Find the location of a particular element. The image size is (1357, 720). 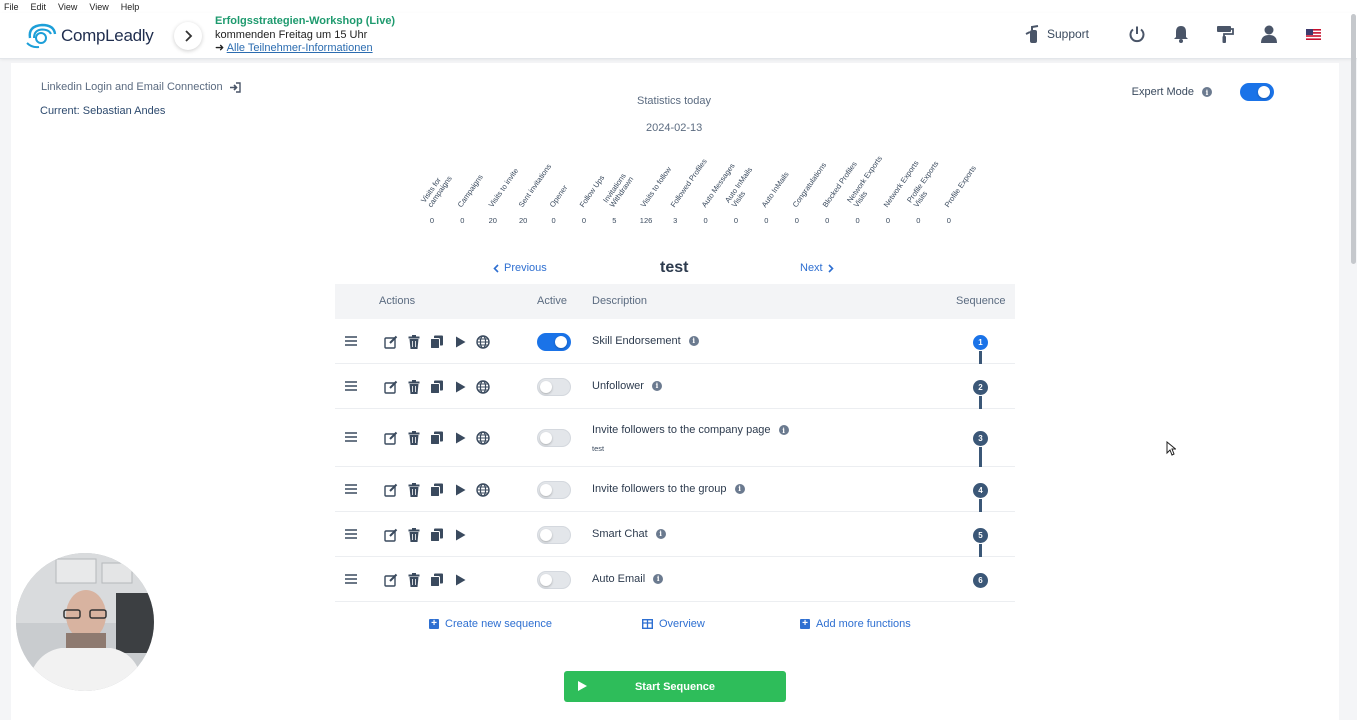

support-label: Support is located at coordinates (1067, 34).